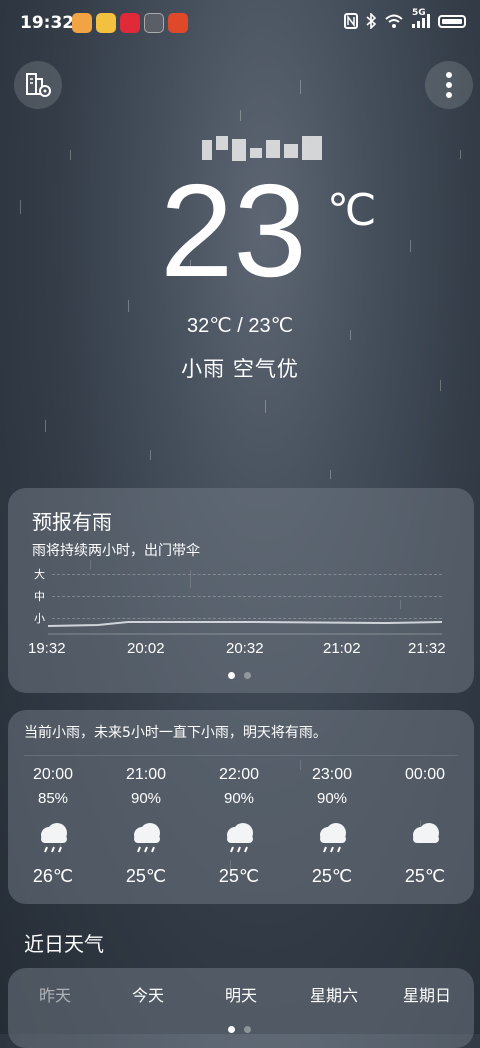 This screenshot has height=1048, width=480. Describe the element at coordinates (241, 1008) in the screenshot. I see `daily-forecast-card: 昨天 今天 明天 星期六 星期日` at that location.